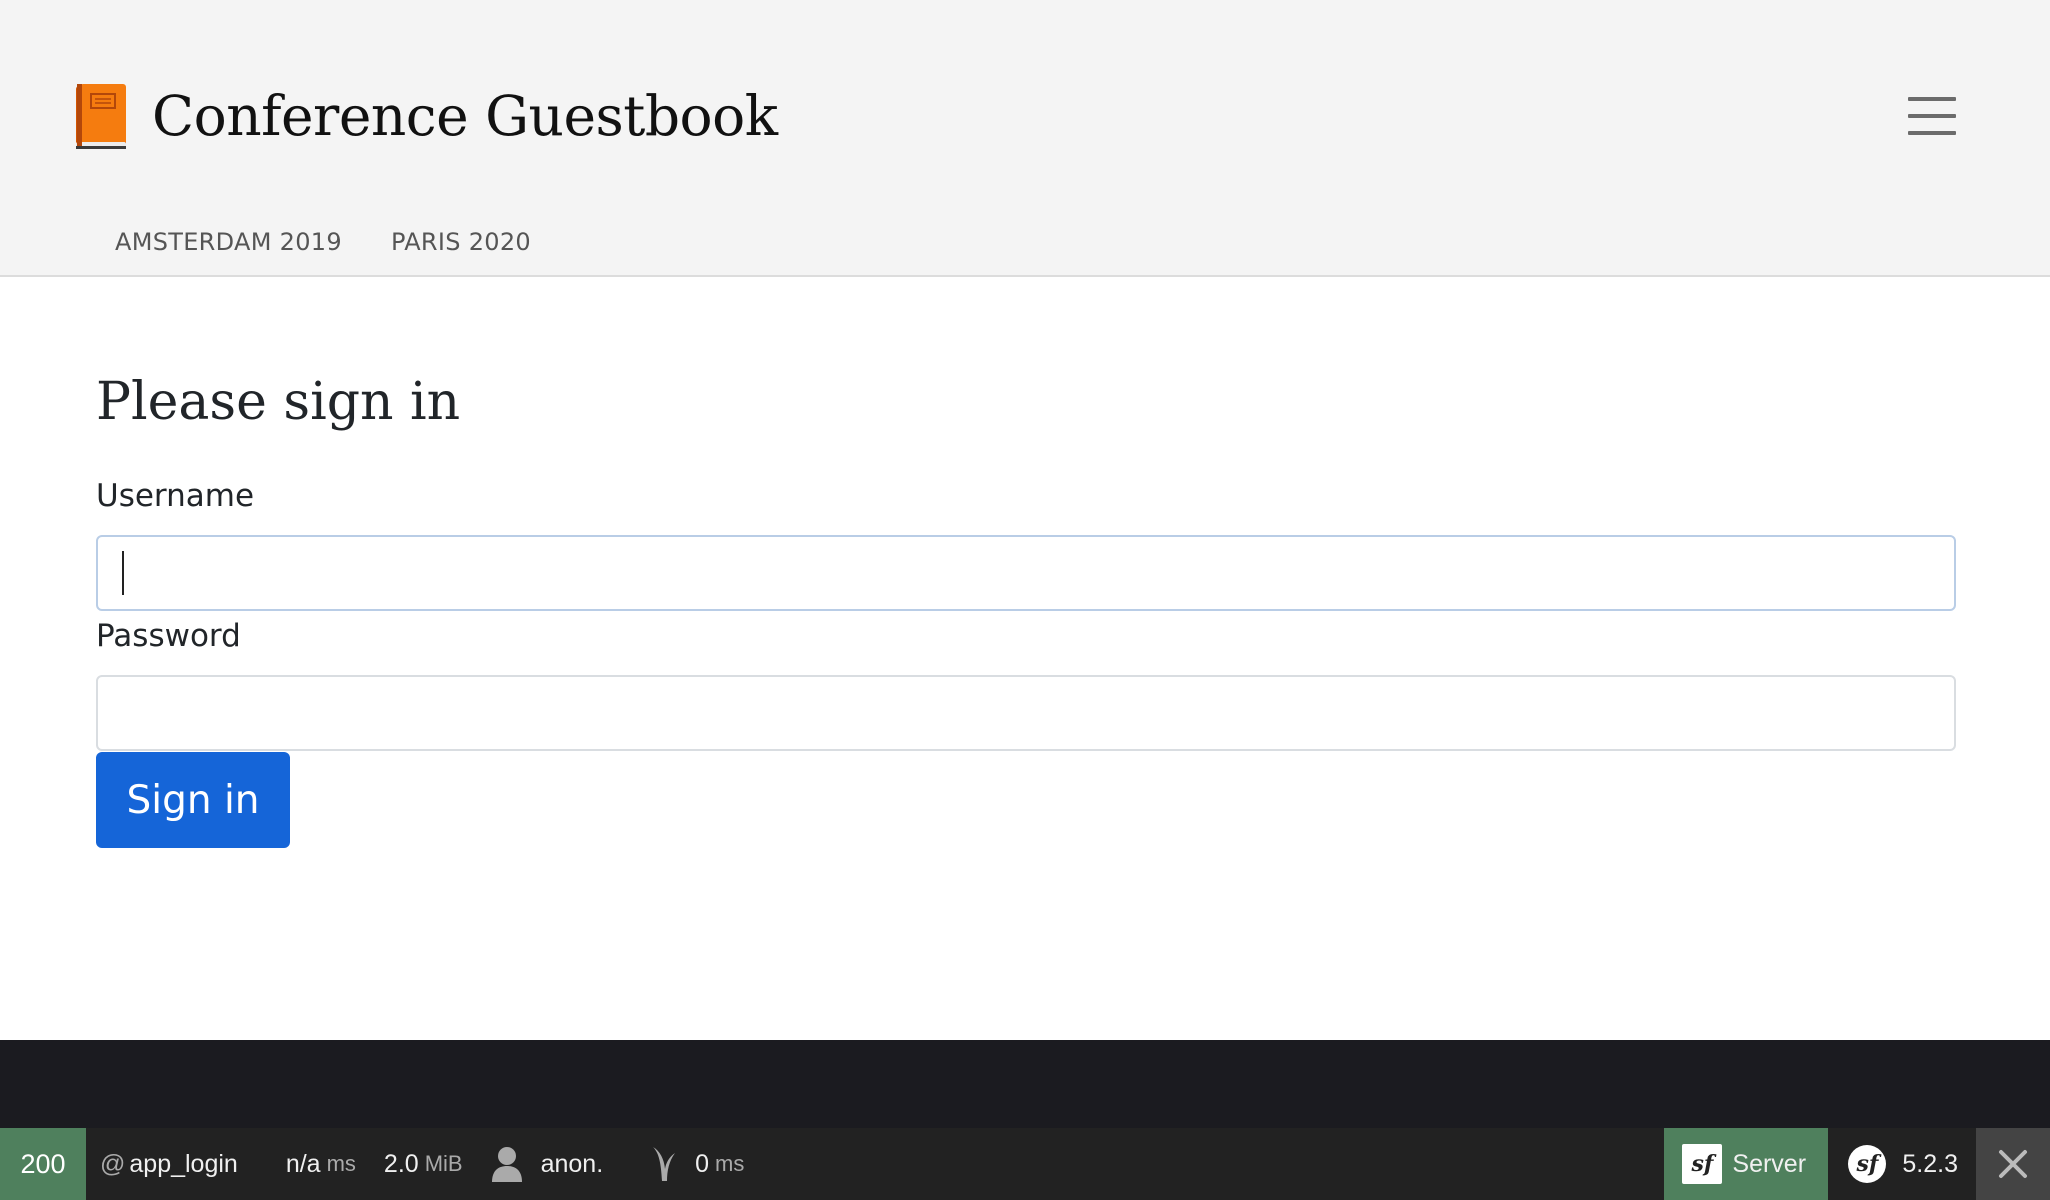 The height and width of the screenshot is (1200, 2050). Describe the element at coordinates (43, 1164) in the screenshot. I see `status-code-badge: 200` at that location.